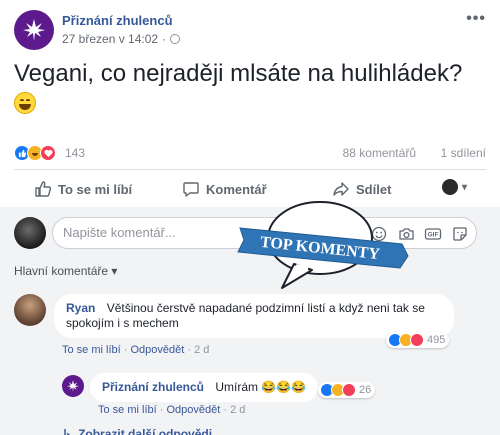 The height and width of the screenshot is (435, 500). I want to click on reply-time: 2 d, so click(237, 410).